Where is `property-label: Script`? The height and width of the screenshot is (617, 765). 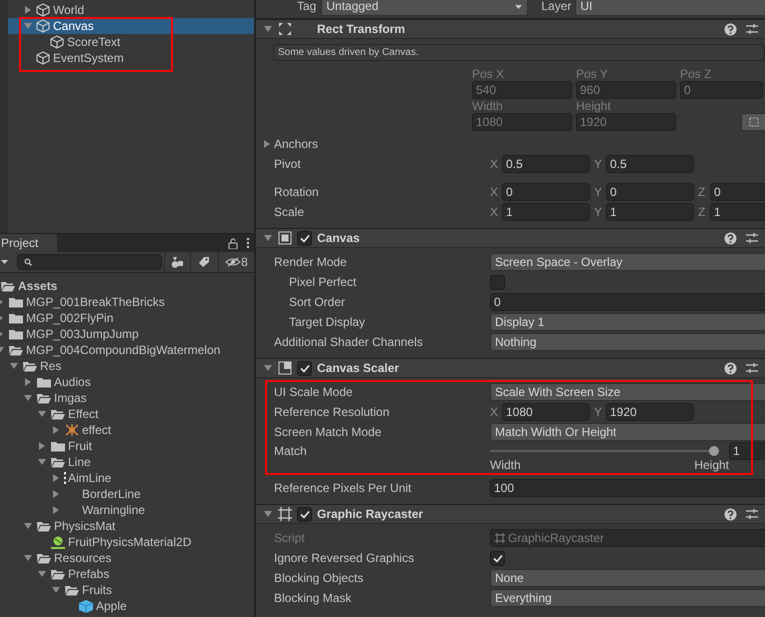 property-label: Script is located at coordinates (290, 538).